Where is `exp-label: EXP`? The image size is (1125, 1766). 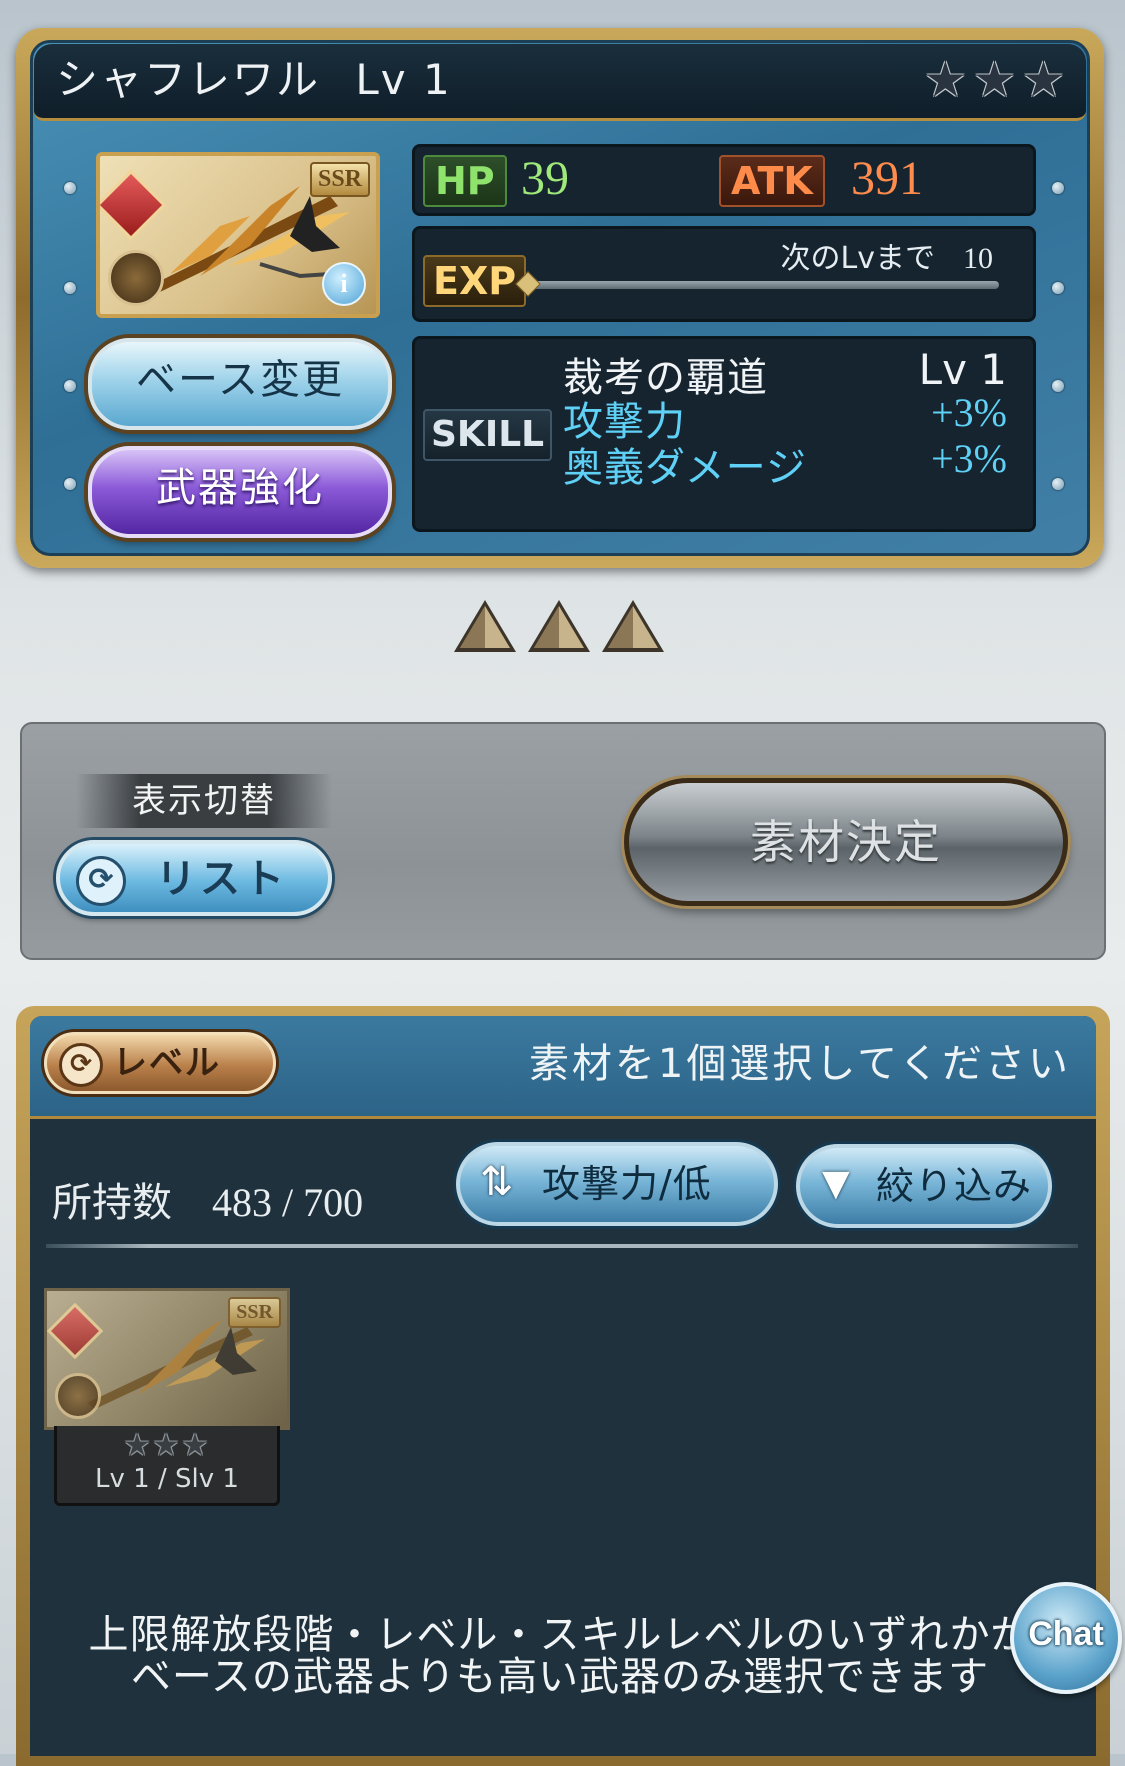
exp-label: EXP is located at coordinates (475, 281).